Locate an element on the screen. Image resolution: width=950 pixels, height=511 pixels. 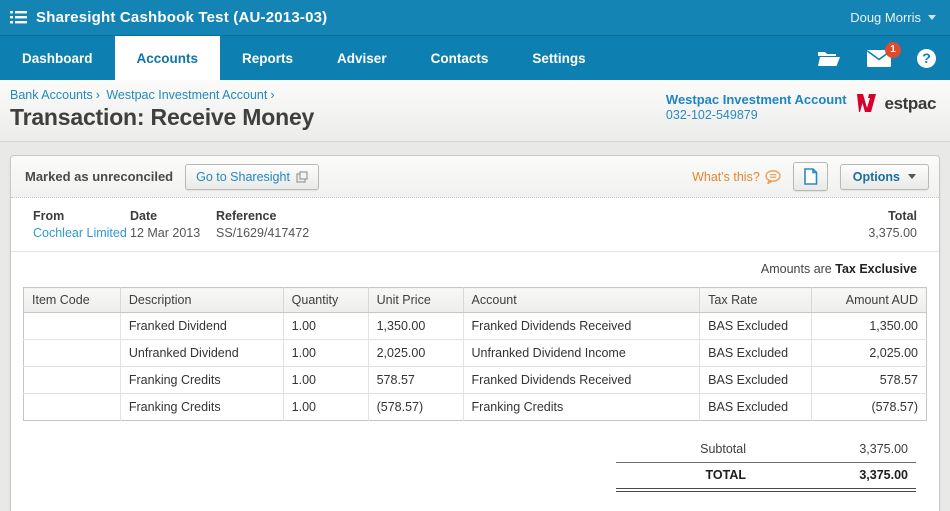
total-label: Total is located at coordinates (902, 216).